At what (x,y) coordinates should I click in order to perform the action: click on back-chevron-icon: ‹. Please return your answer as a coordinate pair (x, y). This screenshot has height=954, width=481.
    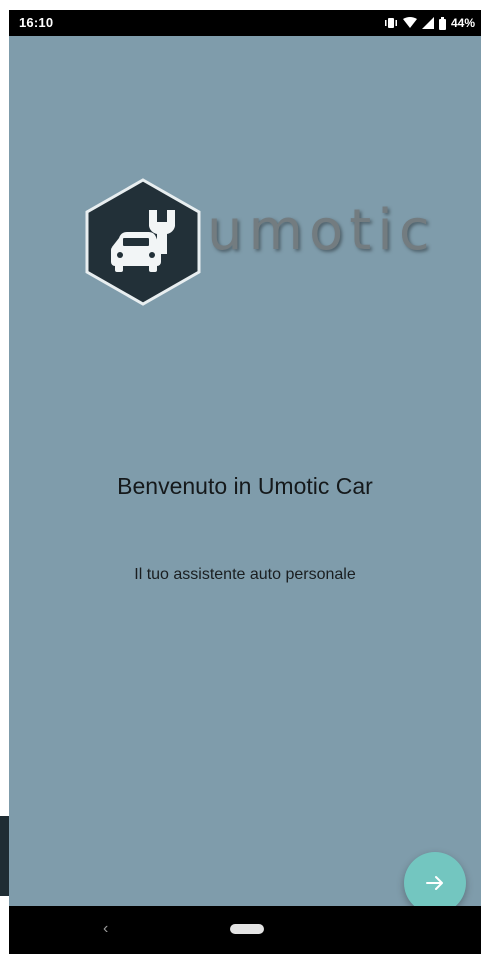
    Looking at the image, I should click on (105, 929).